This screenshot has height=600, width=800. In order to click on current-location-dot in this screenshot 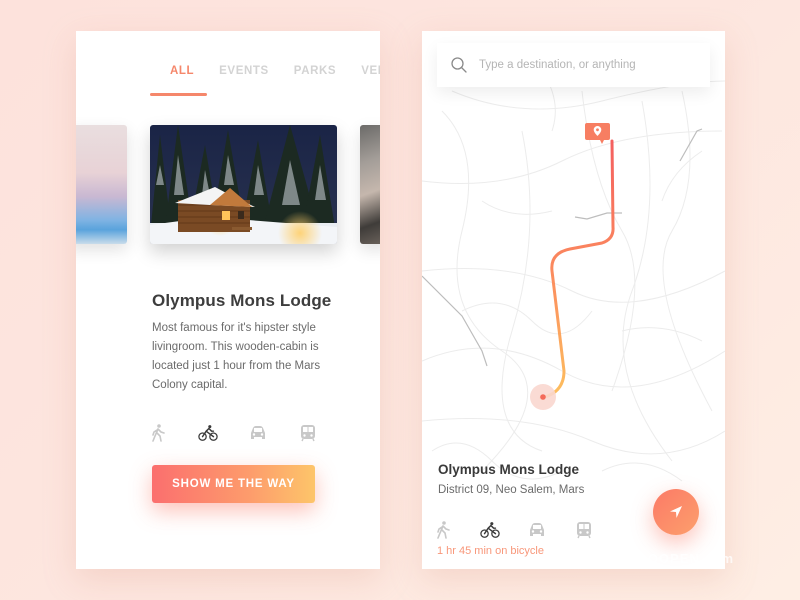, I will do `click(543, 397)`.